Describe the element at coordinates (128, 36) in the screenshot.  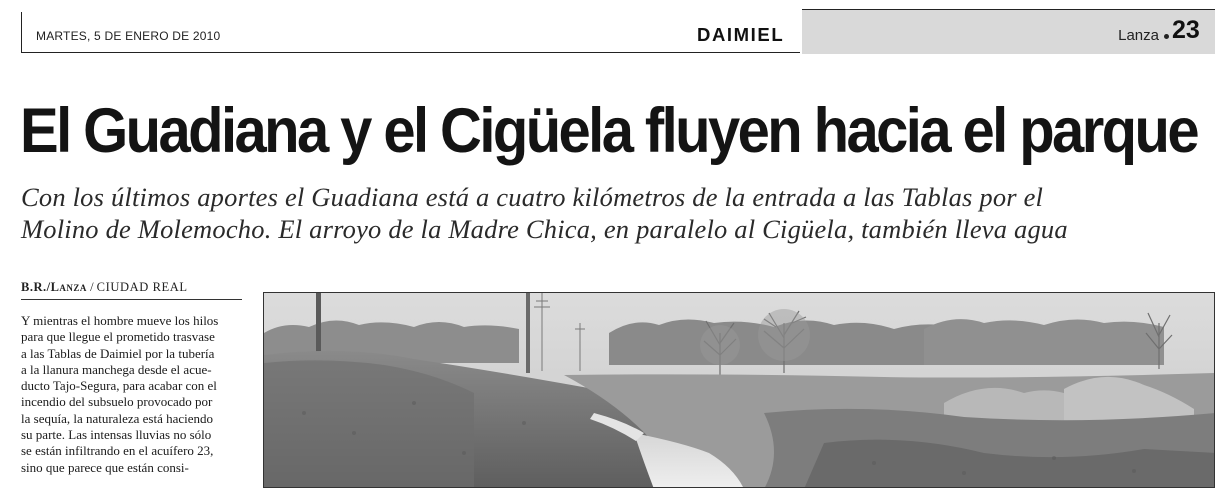
I see `issue-date: MARTES, 5 DE ENERO DE 2010` at that location.